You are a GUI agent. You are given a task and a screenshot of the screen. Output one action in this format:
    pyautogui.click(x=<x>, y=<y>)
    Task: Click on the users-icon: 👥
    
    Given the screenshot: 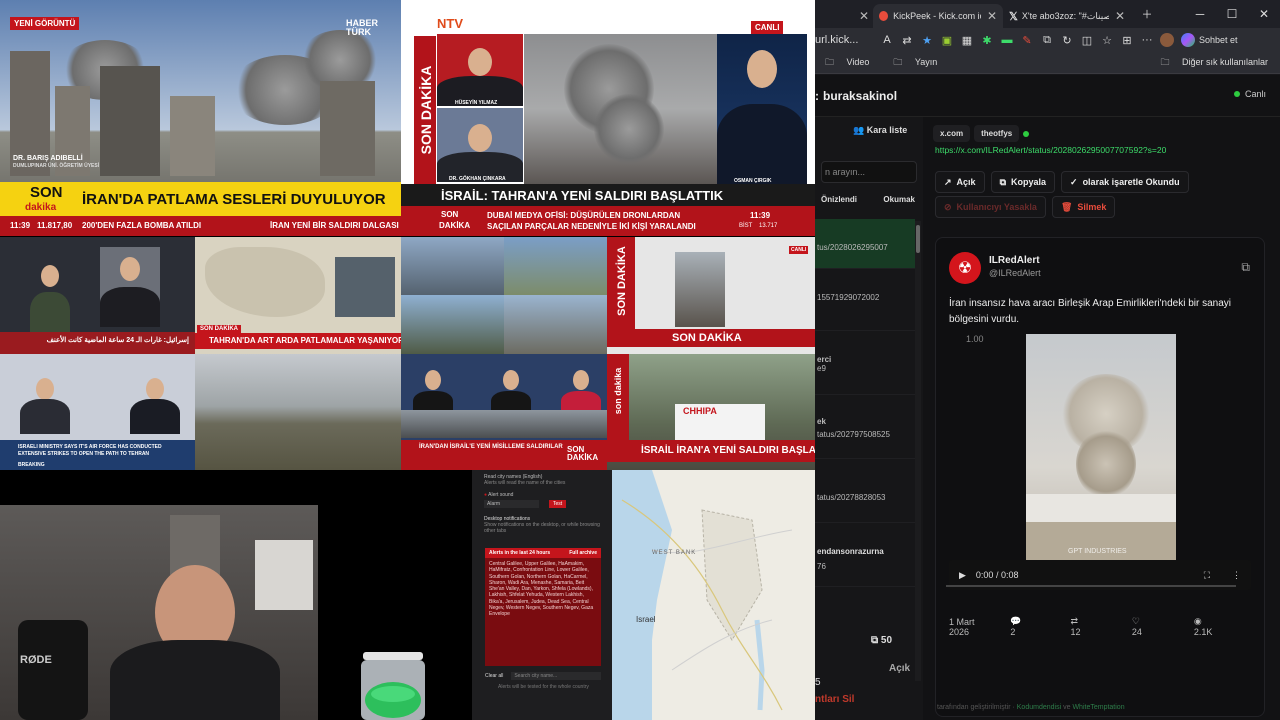 What is the action you would take?
    pyautogui.click(x=859, y=130)
    